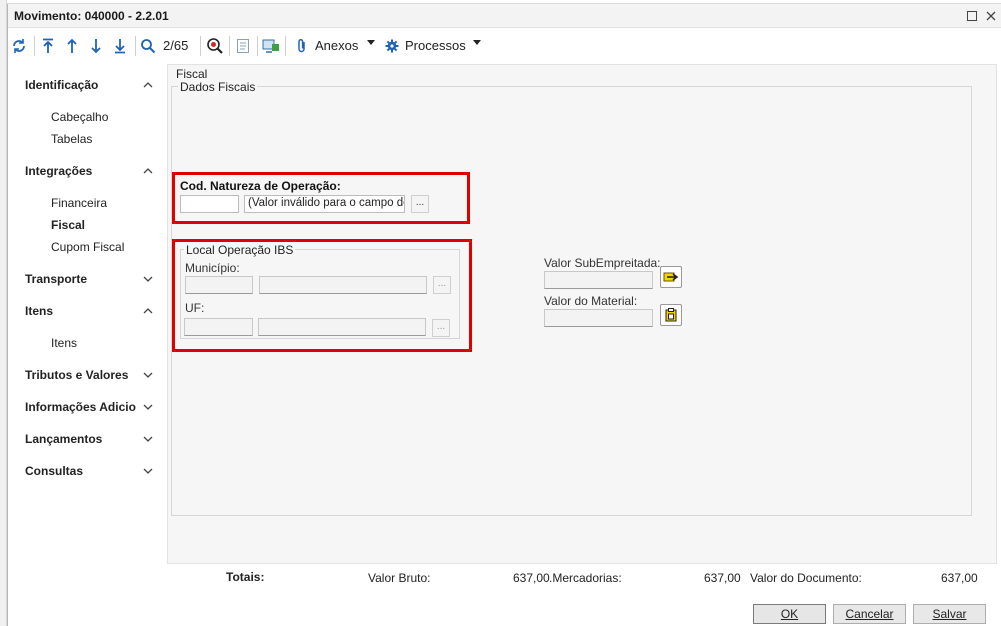 The width and height of the screenshot is (1001, 626). What do you see at coordinates (598, 318) in the screenshot?
I see `valor-material-input` at bounding box center [598, 318].